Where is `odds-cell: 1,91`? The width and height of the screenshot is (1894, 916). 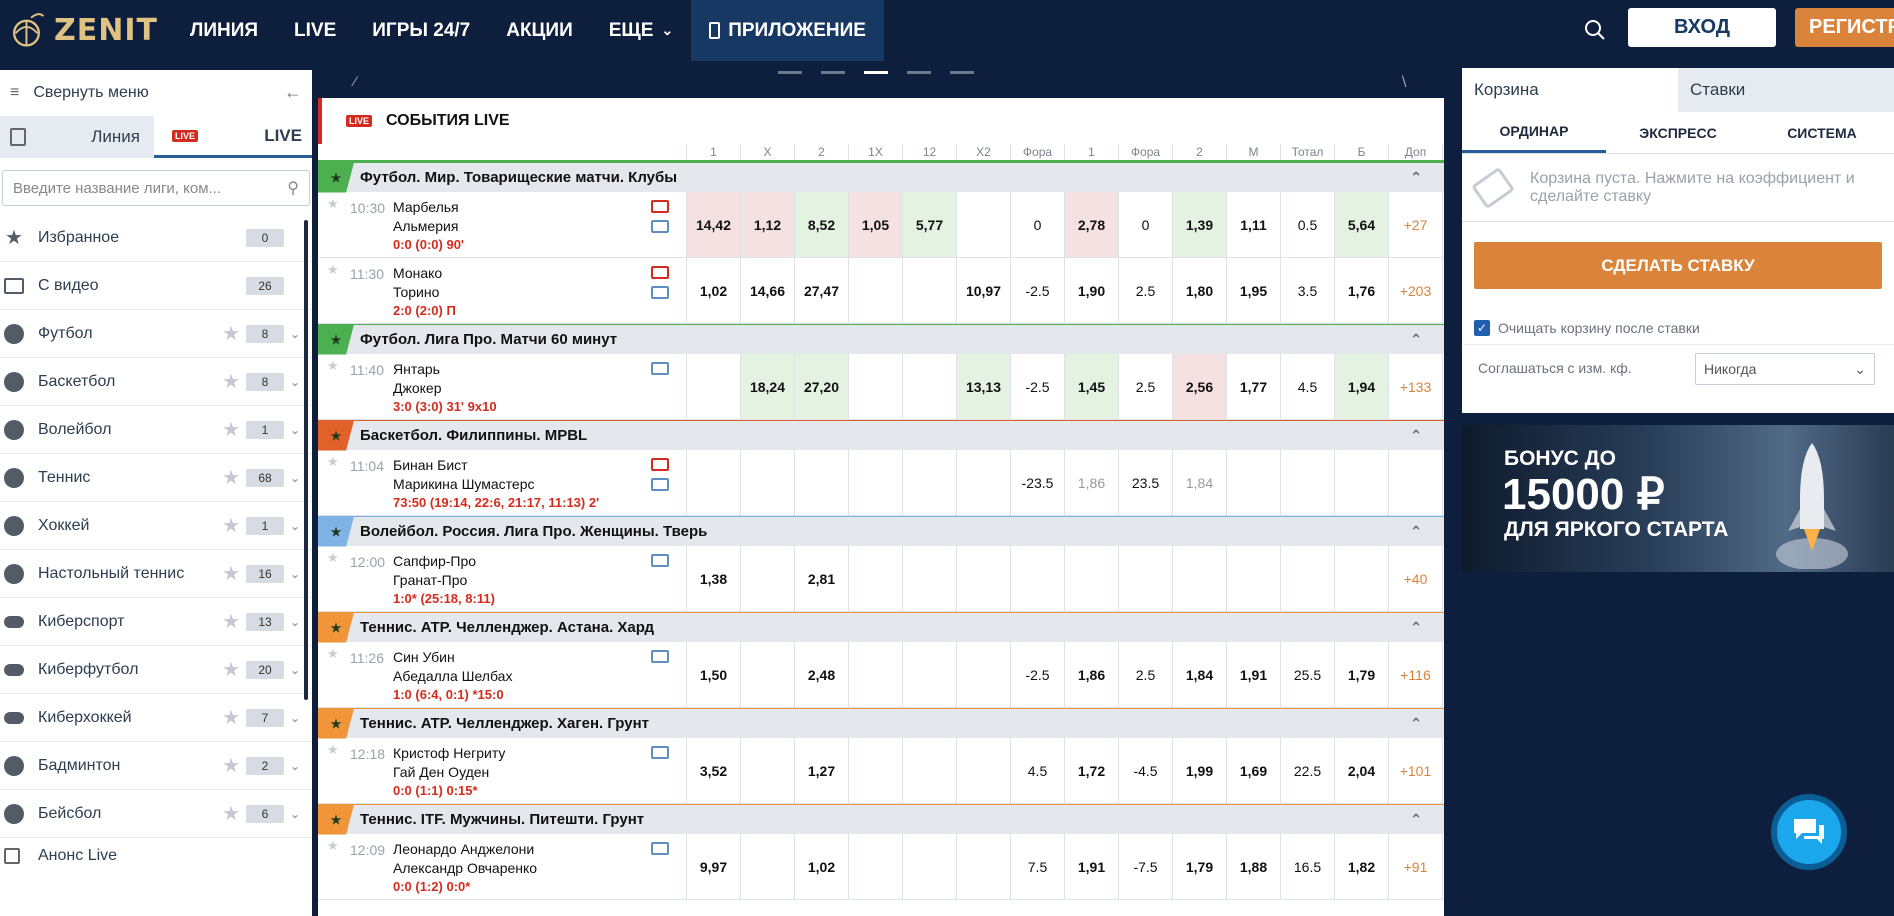
odds-cell: 1,91 is located at coordinates (1092, 866).